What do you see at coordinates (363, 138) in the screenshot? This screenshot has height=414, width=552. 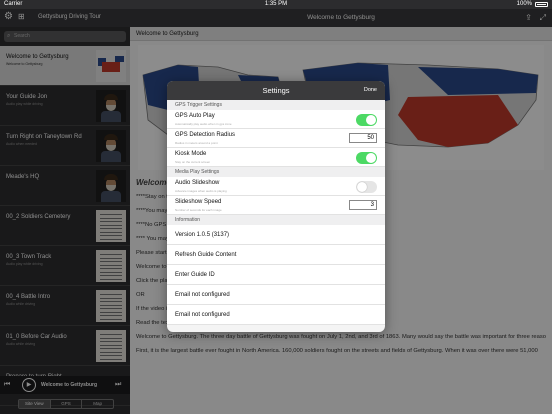 I see `gps-radius-field: 50` at bounding box center [363, 138].